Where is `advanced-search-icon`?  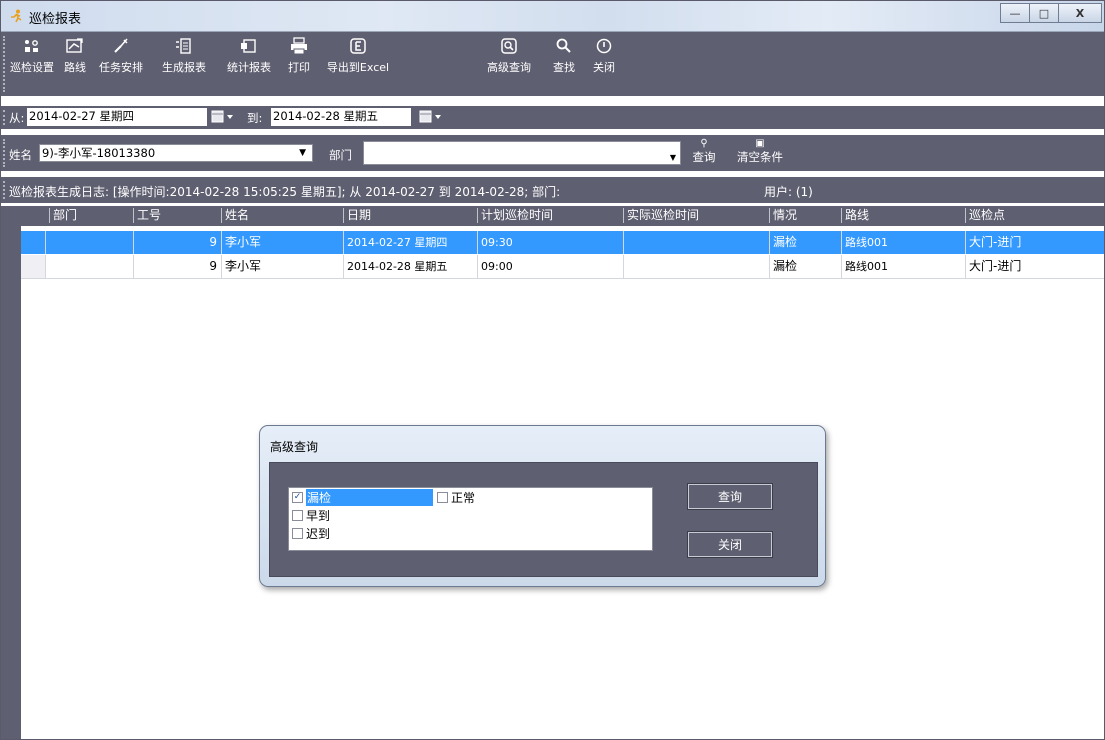
advanced-search-icon is located at coordinates (509, 46).